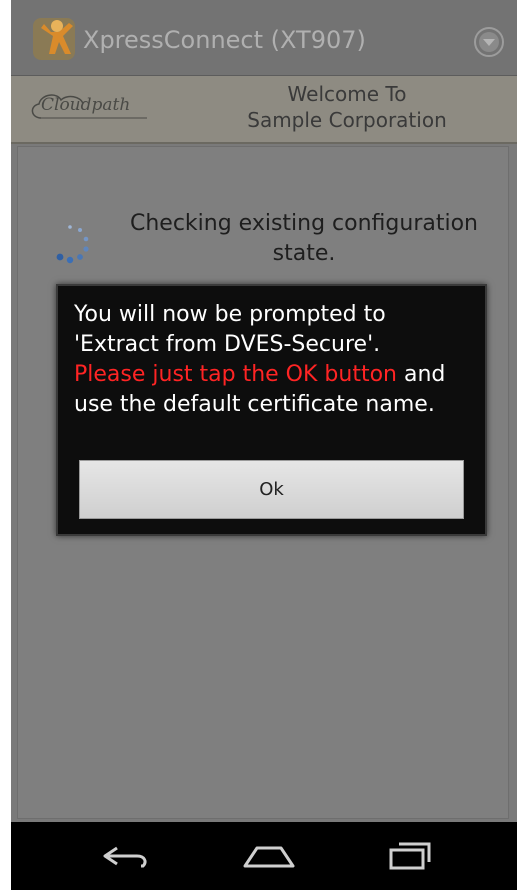 The height and width of the screenshot is (890, 517). I want to click on dialog-line-2: 'Extract from DVES-Secure'., so click(227, 344).